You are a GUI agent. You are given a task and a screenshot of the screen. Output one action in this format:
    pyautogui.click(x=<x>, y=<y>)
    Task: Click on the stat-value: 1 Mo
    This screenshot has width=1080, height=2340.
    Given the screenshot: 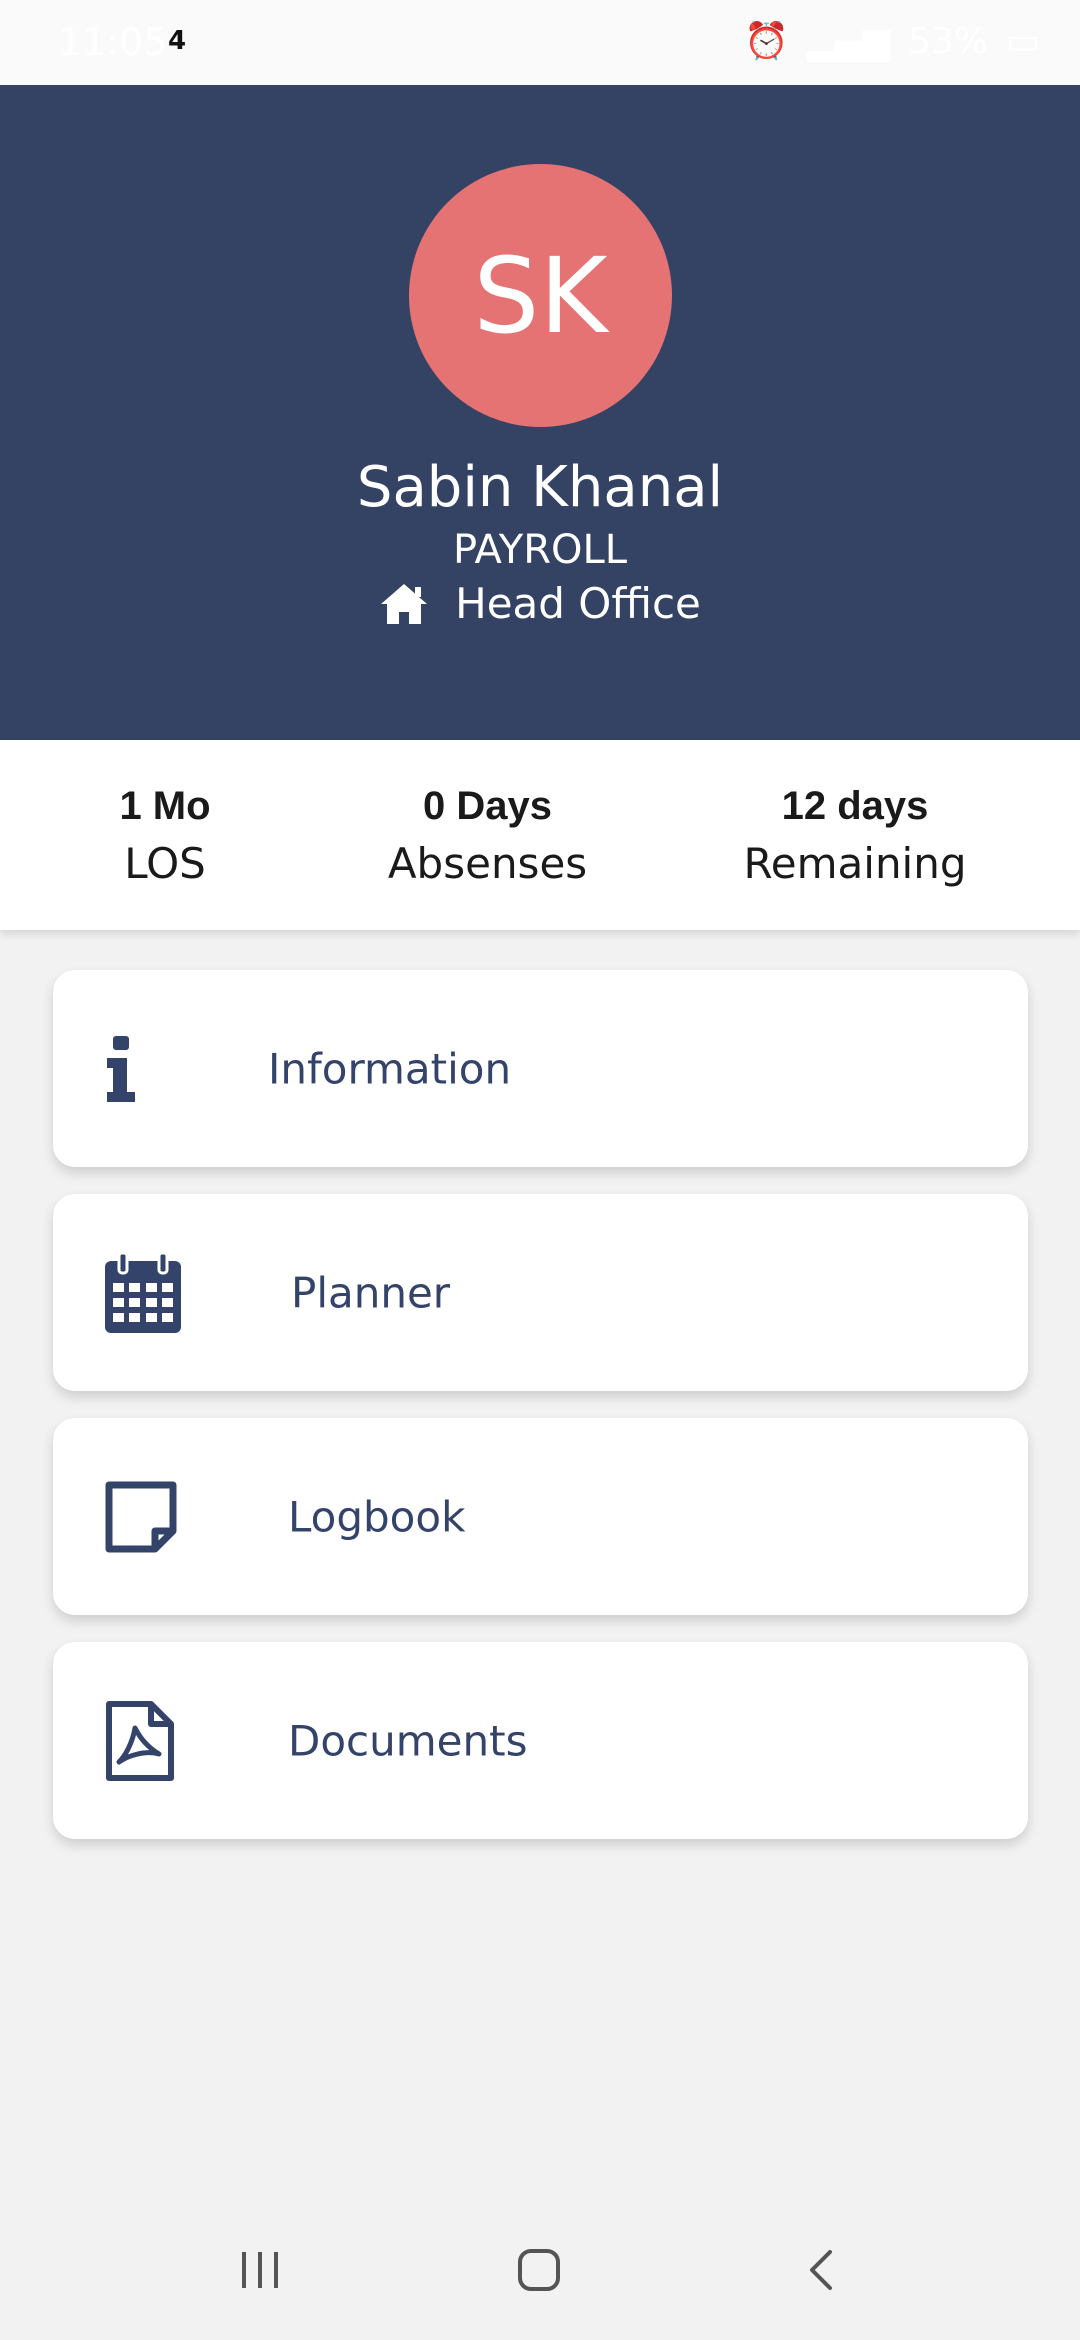 What is the action you would take?
    pyautogui.click(x=165, y=806)
    